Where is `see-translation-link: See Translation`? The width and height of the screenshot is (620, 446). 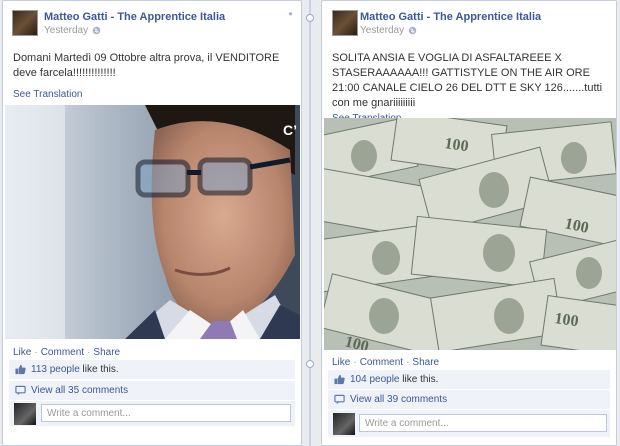 see-translation-link: See Translation is located at coordinates (152, 94).